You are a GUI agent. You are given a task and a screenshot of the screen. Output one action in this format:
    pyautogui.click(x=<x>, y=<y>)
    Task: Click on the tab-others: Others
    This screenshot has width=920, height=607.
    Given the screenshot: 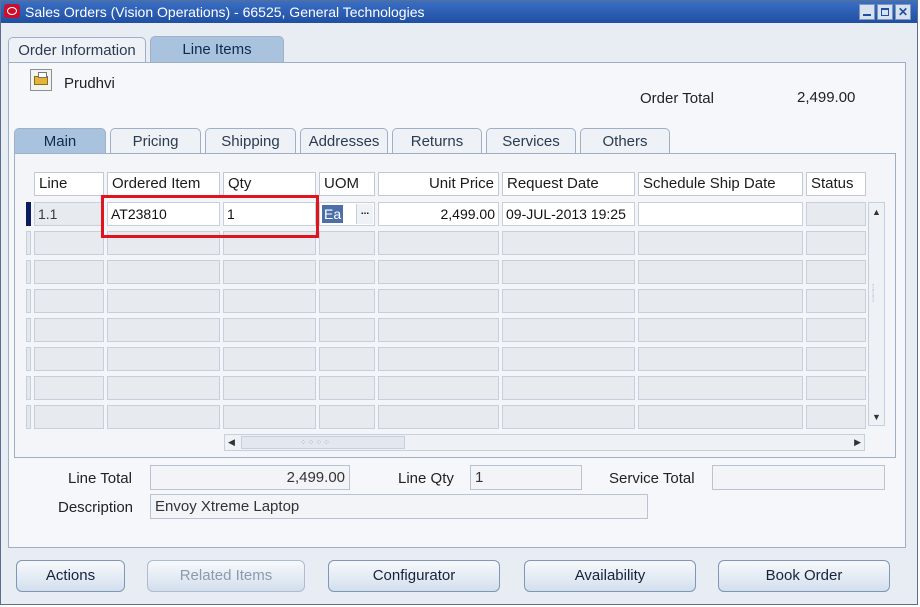 What is the action you would take?
    pyautogui.click(x=625, y=141)
    